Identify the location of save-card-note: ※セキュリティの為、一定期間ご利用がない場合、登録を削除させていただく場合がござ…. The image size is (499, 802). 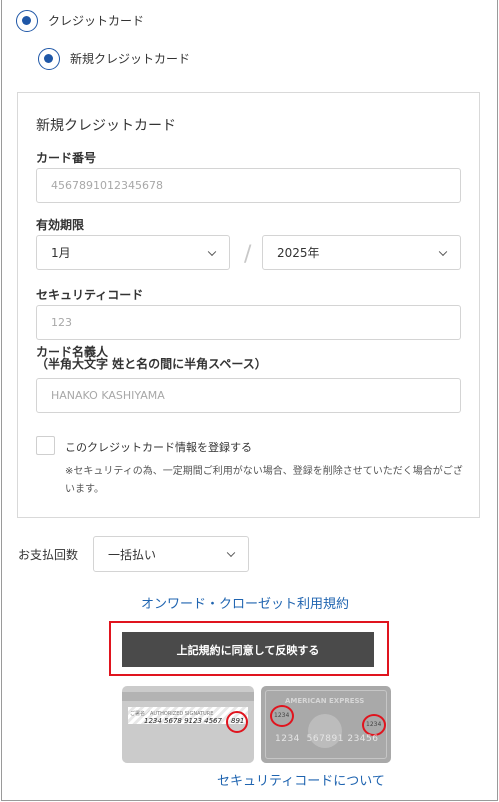
(264, 480).